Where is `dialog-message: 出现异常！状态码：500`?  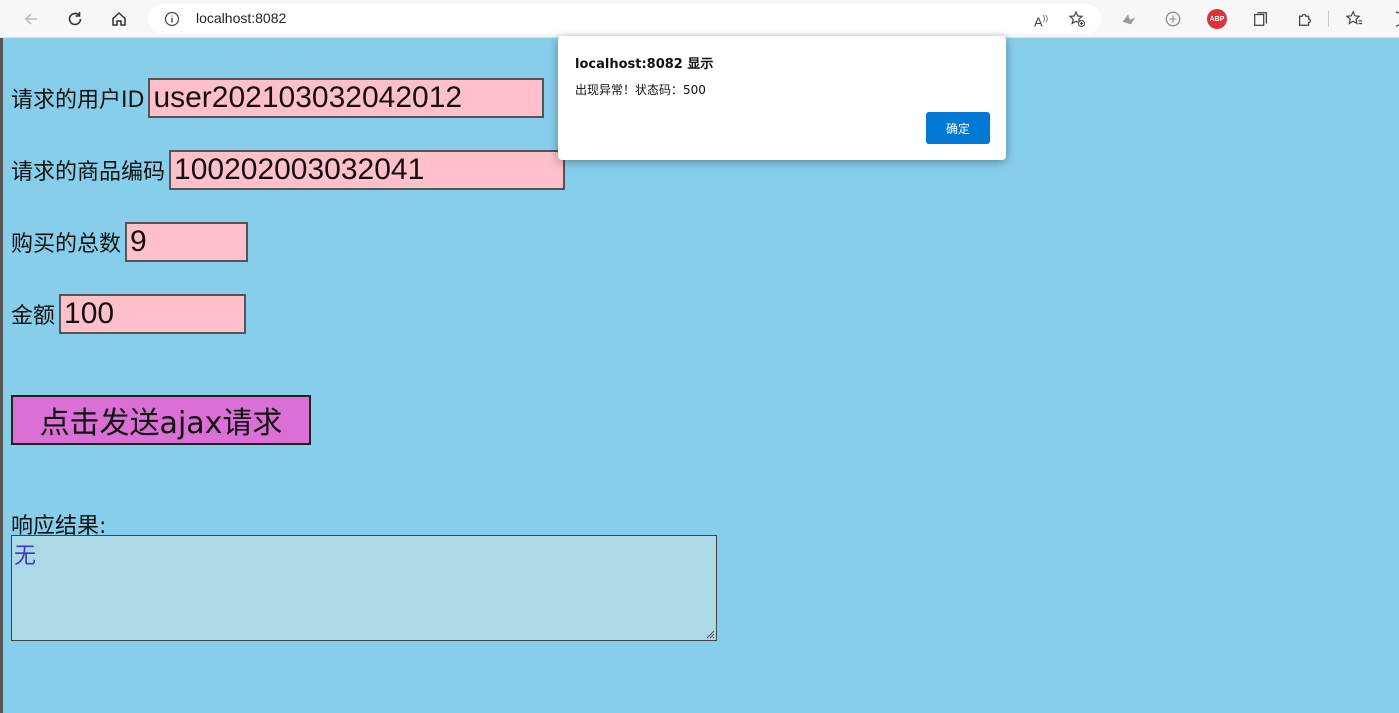
dialog-message: 出现异常！状态码：500 is located at coordinates (640, 90).